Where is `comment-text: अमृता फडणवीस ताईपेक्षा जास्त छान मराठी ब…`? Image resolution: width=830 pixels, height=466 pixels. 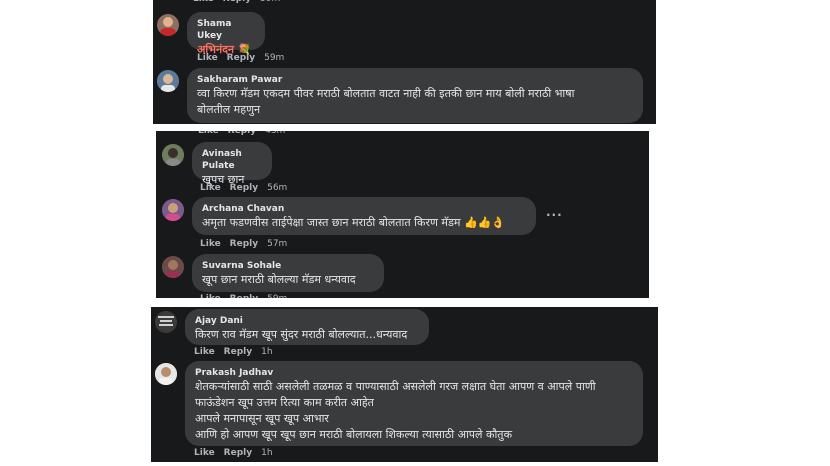
comment-text: अमृता फडणवीस ताईपेक्षा जास्त छान मराठी ब… is located at coordinates (354, 222).